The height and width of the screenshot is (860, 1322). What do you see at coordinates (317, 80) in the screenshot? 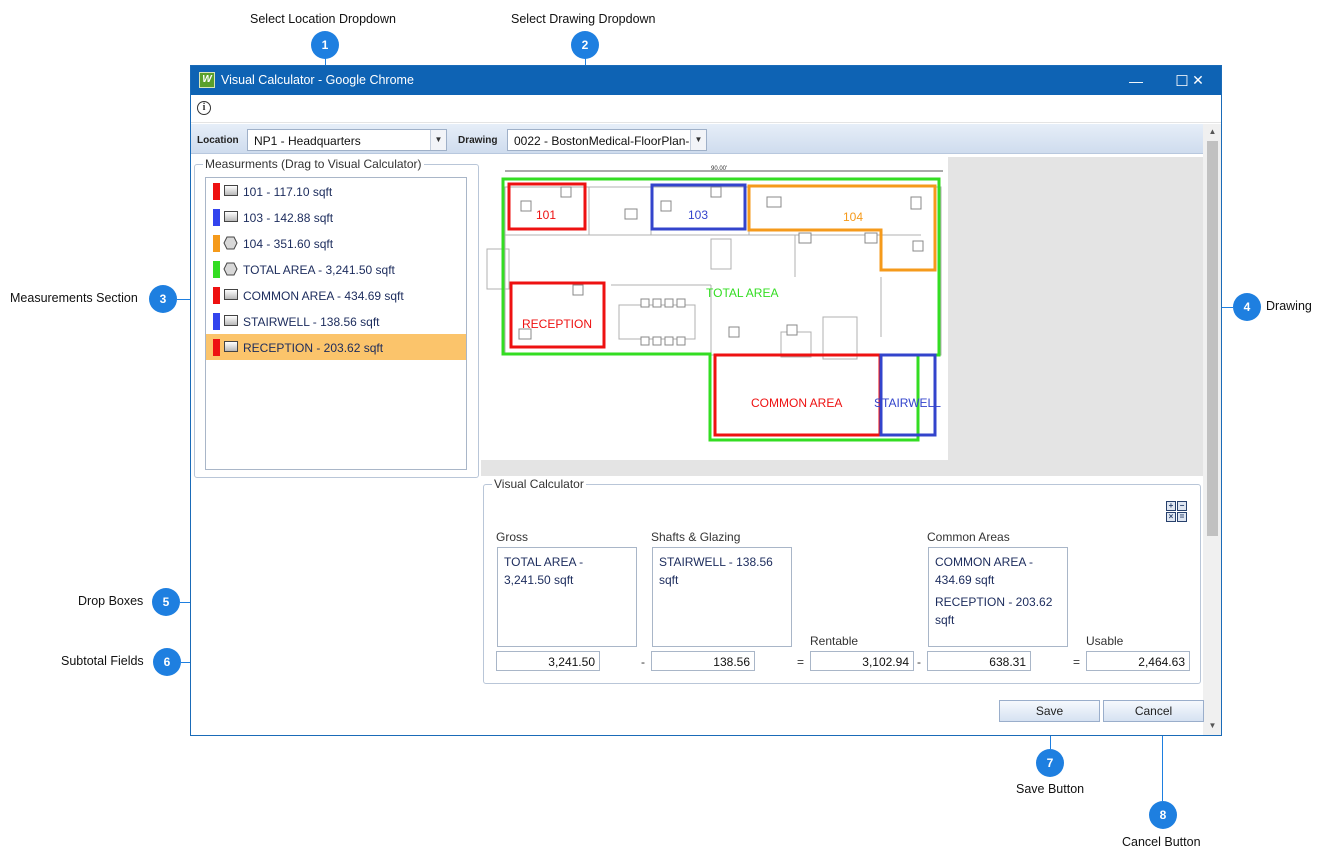
I see `window-title: Visual Calculator - Google Chrome` at bounding box center [317, 80].